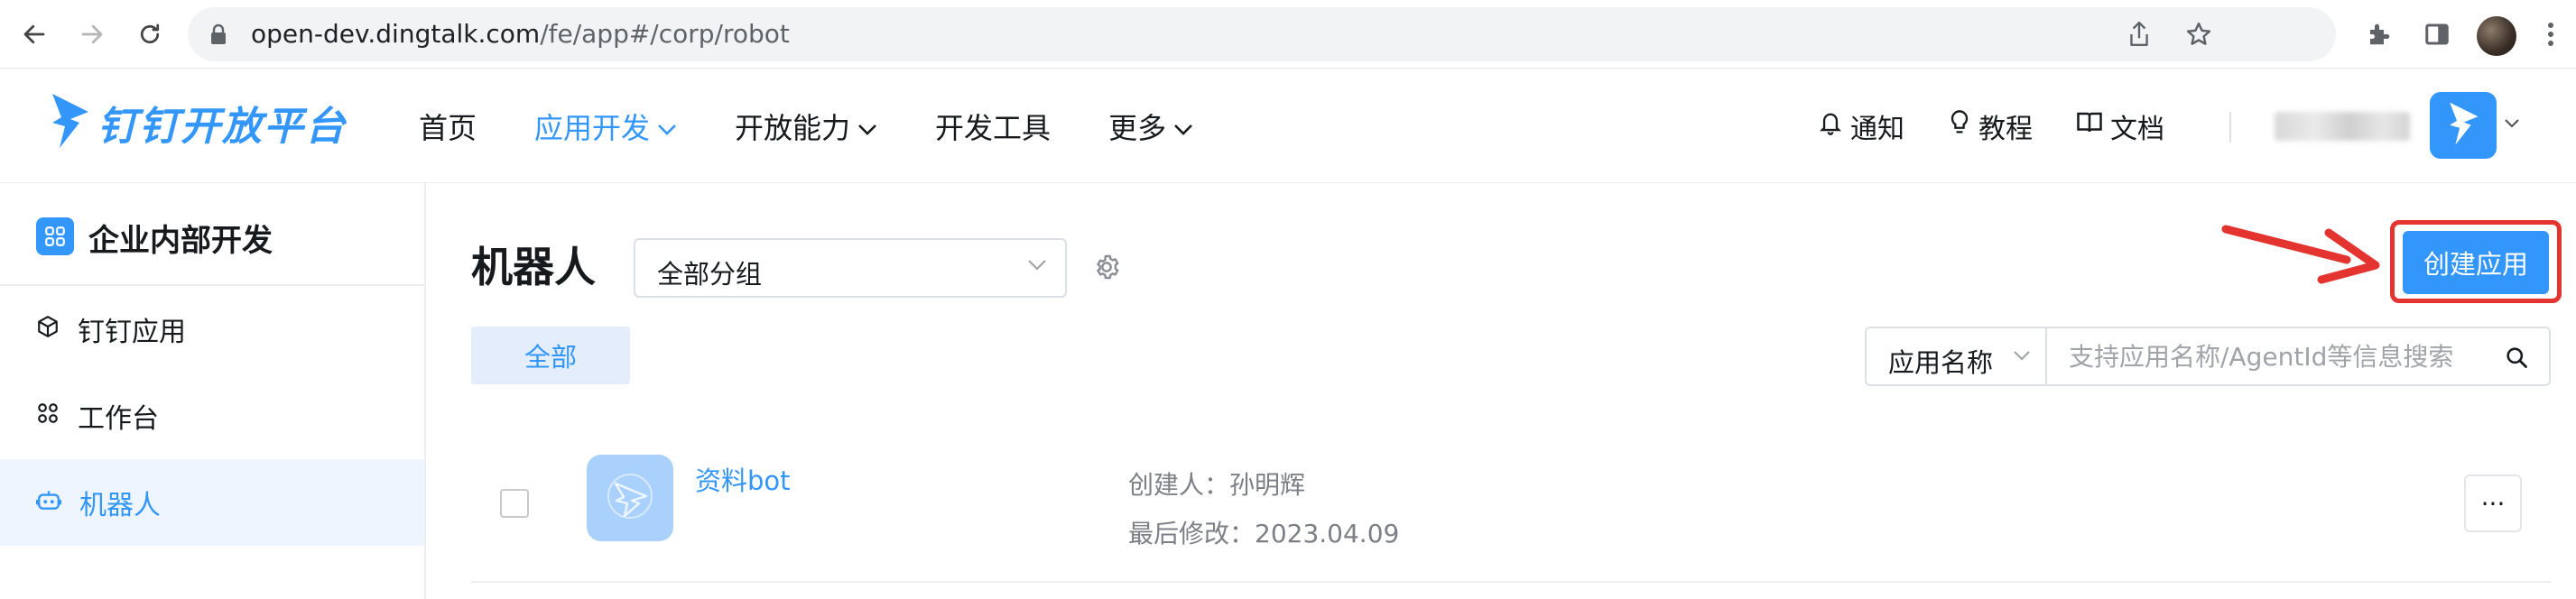 The image size is (2576, 599). Describe the element at coordinates (551, 355) in the screenshot. I see `tab-all: 全部` at that location.